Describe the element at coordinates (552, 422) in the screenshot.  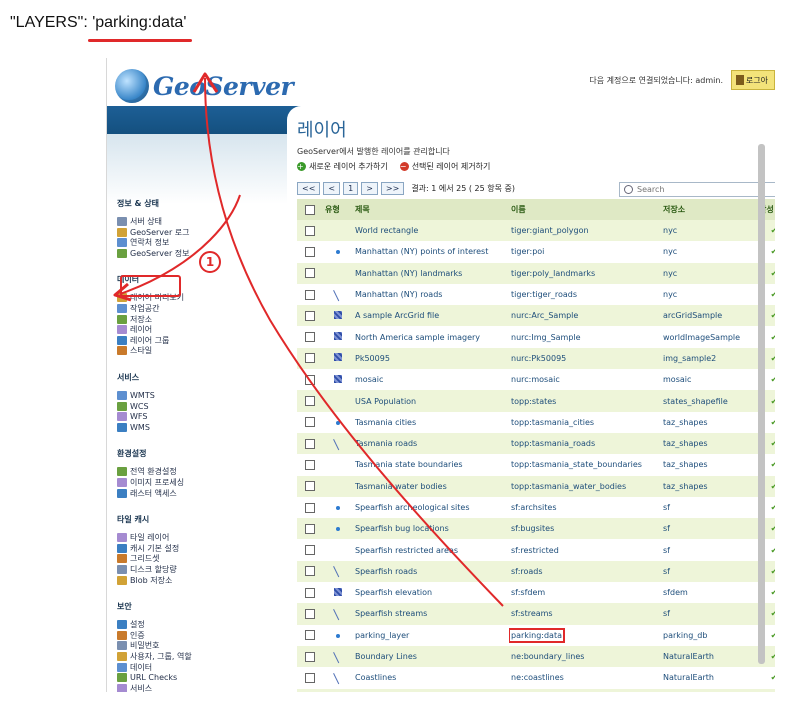
I see `layer-name-link: topp:tasmania_cities` at that location.